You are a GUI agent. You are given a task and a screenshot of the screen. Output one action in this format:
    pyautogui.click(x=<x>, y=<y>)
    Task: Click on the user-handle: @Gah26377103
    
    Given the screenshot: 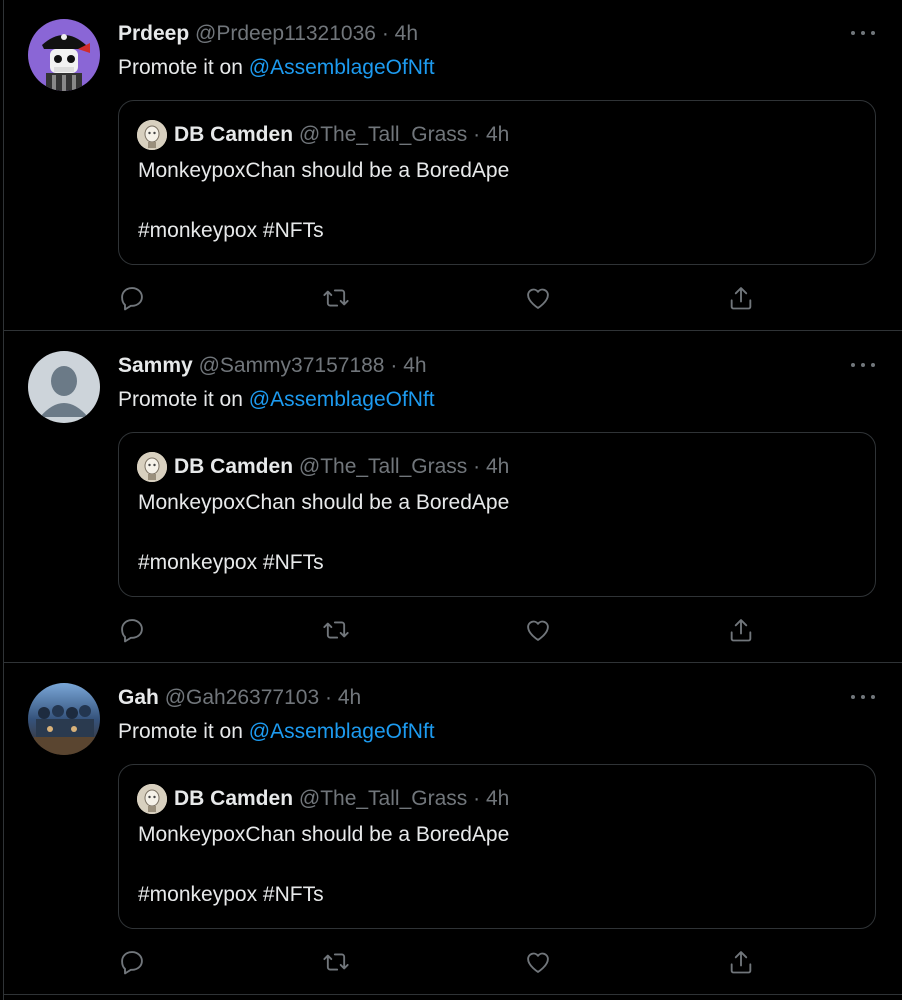 What is the action you would take?
    pyautogui.click(x=242, y=697)
    